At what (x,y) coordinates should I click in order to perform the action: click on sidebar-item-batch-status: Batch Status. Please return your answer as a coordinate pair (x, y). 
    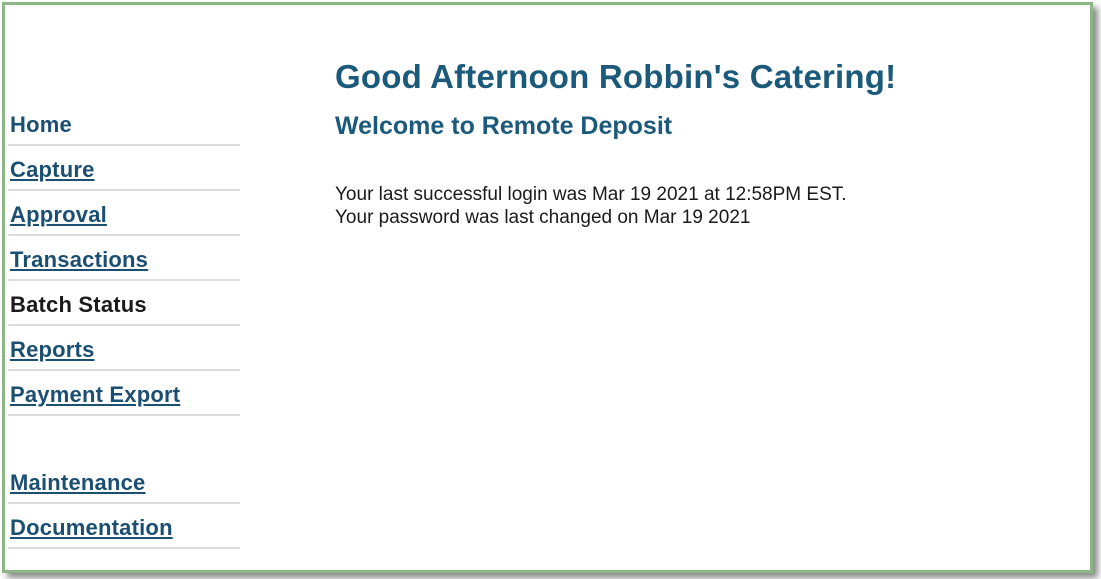
    Looking at the image, I should click on (124, 304).